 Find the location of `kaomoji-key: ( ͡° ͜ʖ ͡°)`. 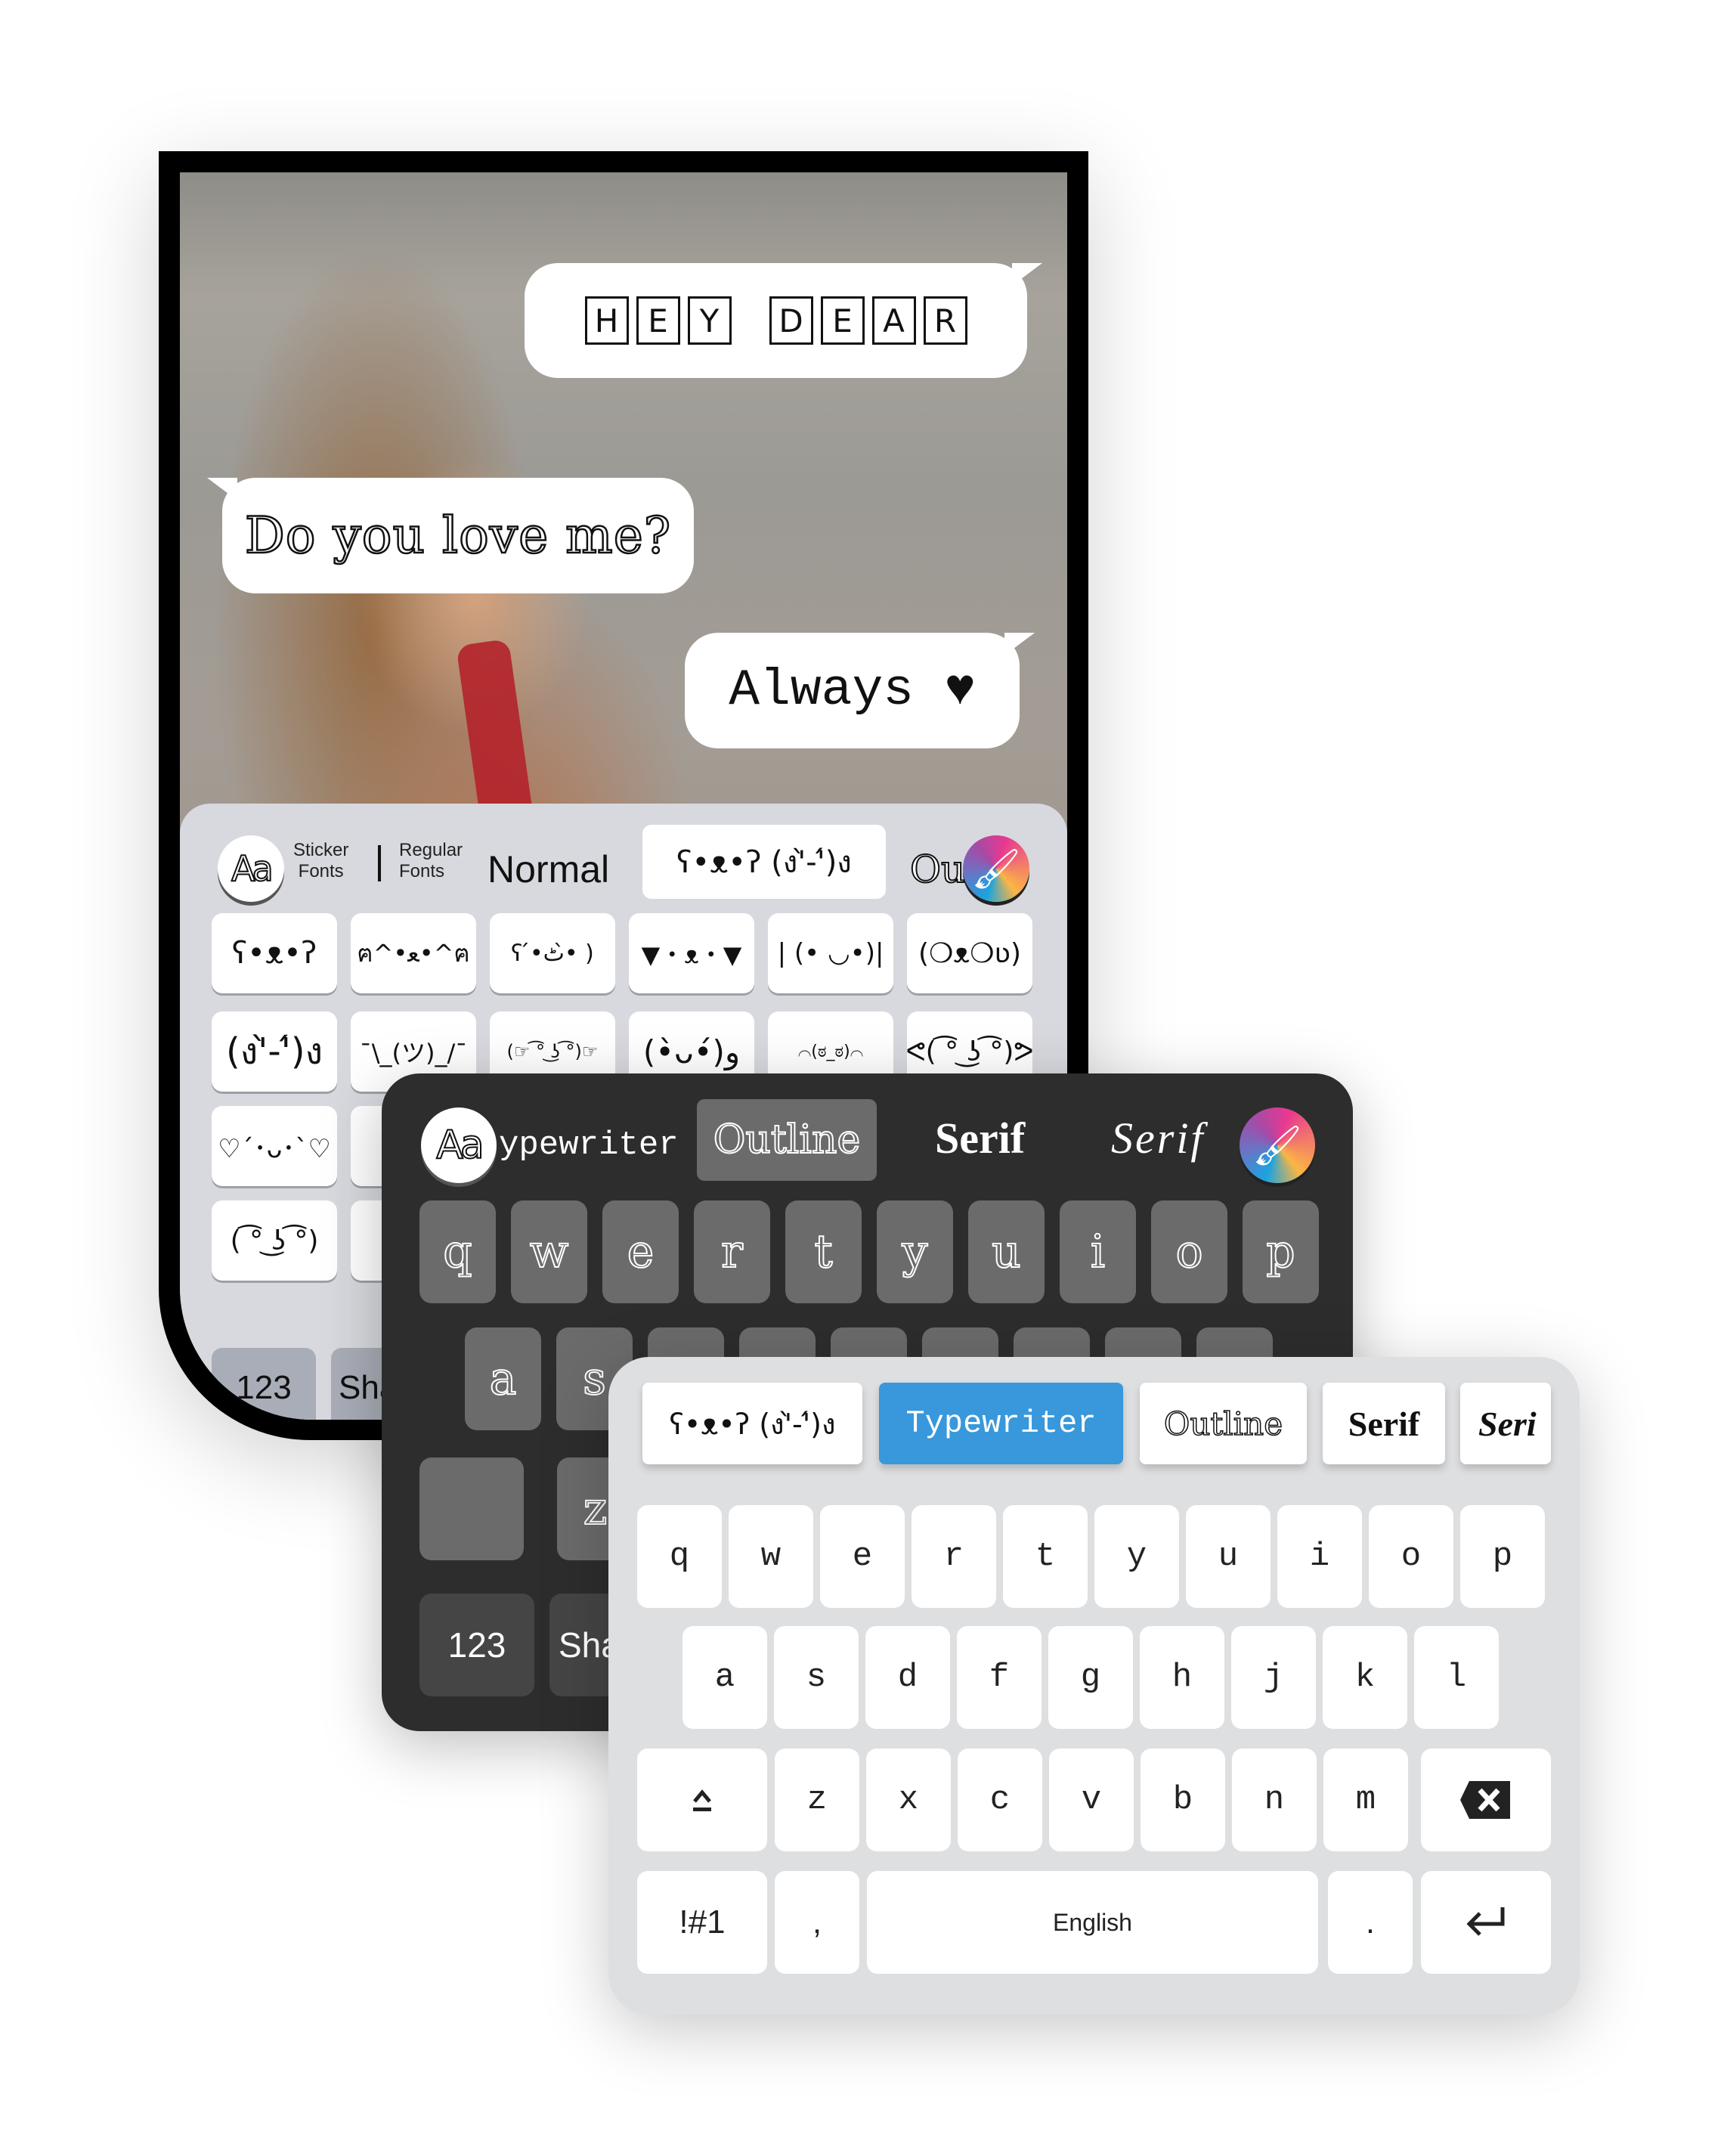

kaomoji-key: ( ͡° ͜ʖ ͡°) is located at coordinates (274, 1240).